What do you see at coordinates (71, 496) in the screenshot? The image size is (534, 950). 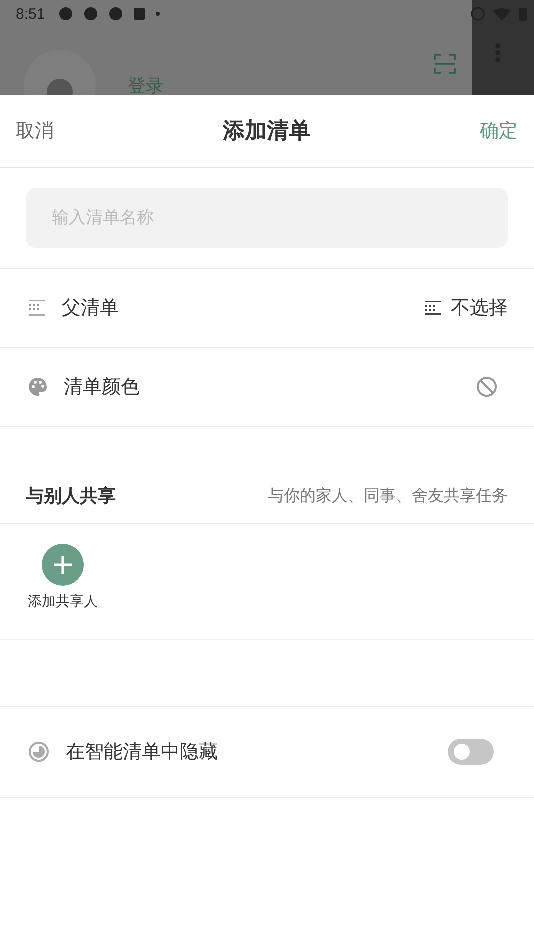 I see `share-title: 与别人共享` at bounding box center [71, 496].